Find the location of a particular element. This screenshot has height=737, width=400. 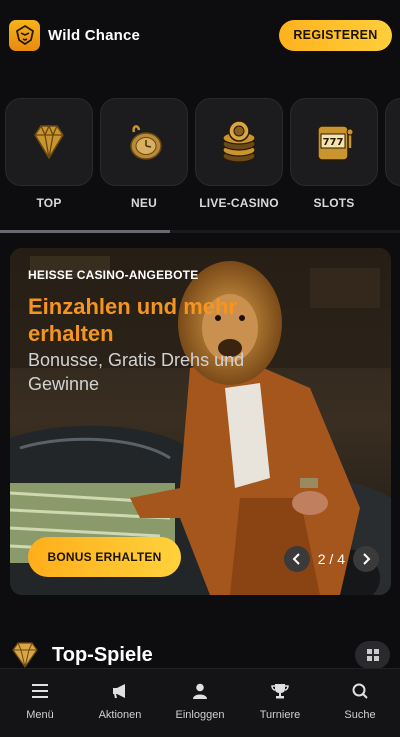

grid-view-button is located at coordinates (372, 655).